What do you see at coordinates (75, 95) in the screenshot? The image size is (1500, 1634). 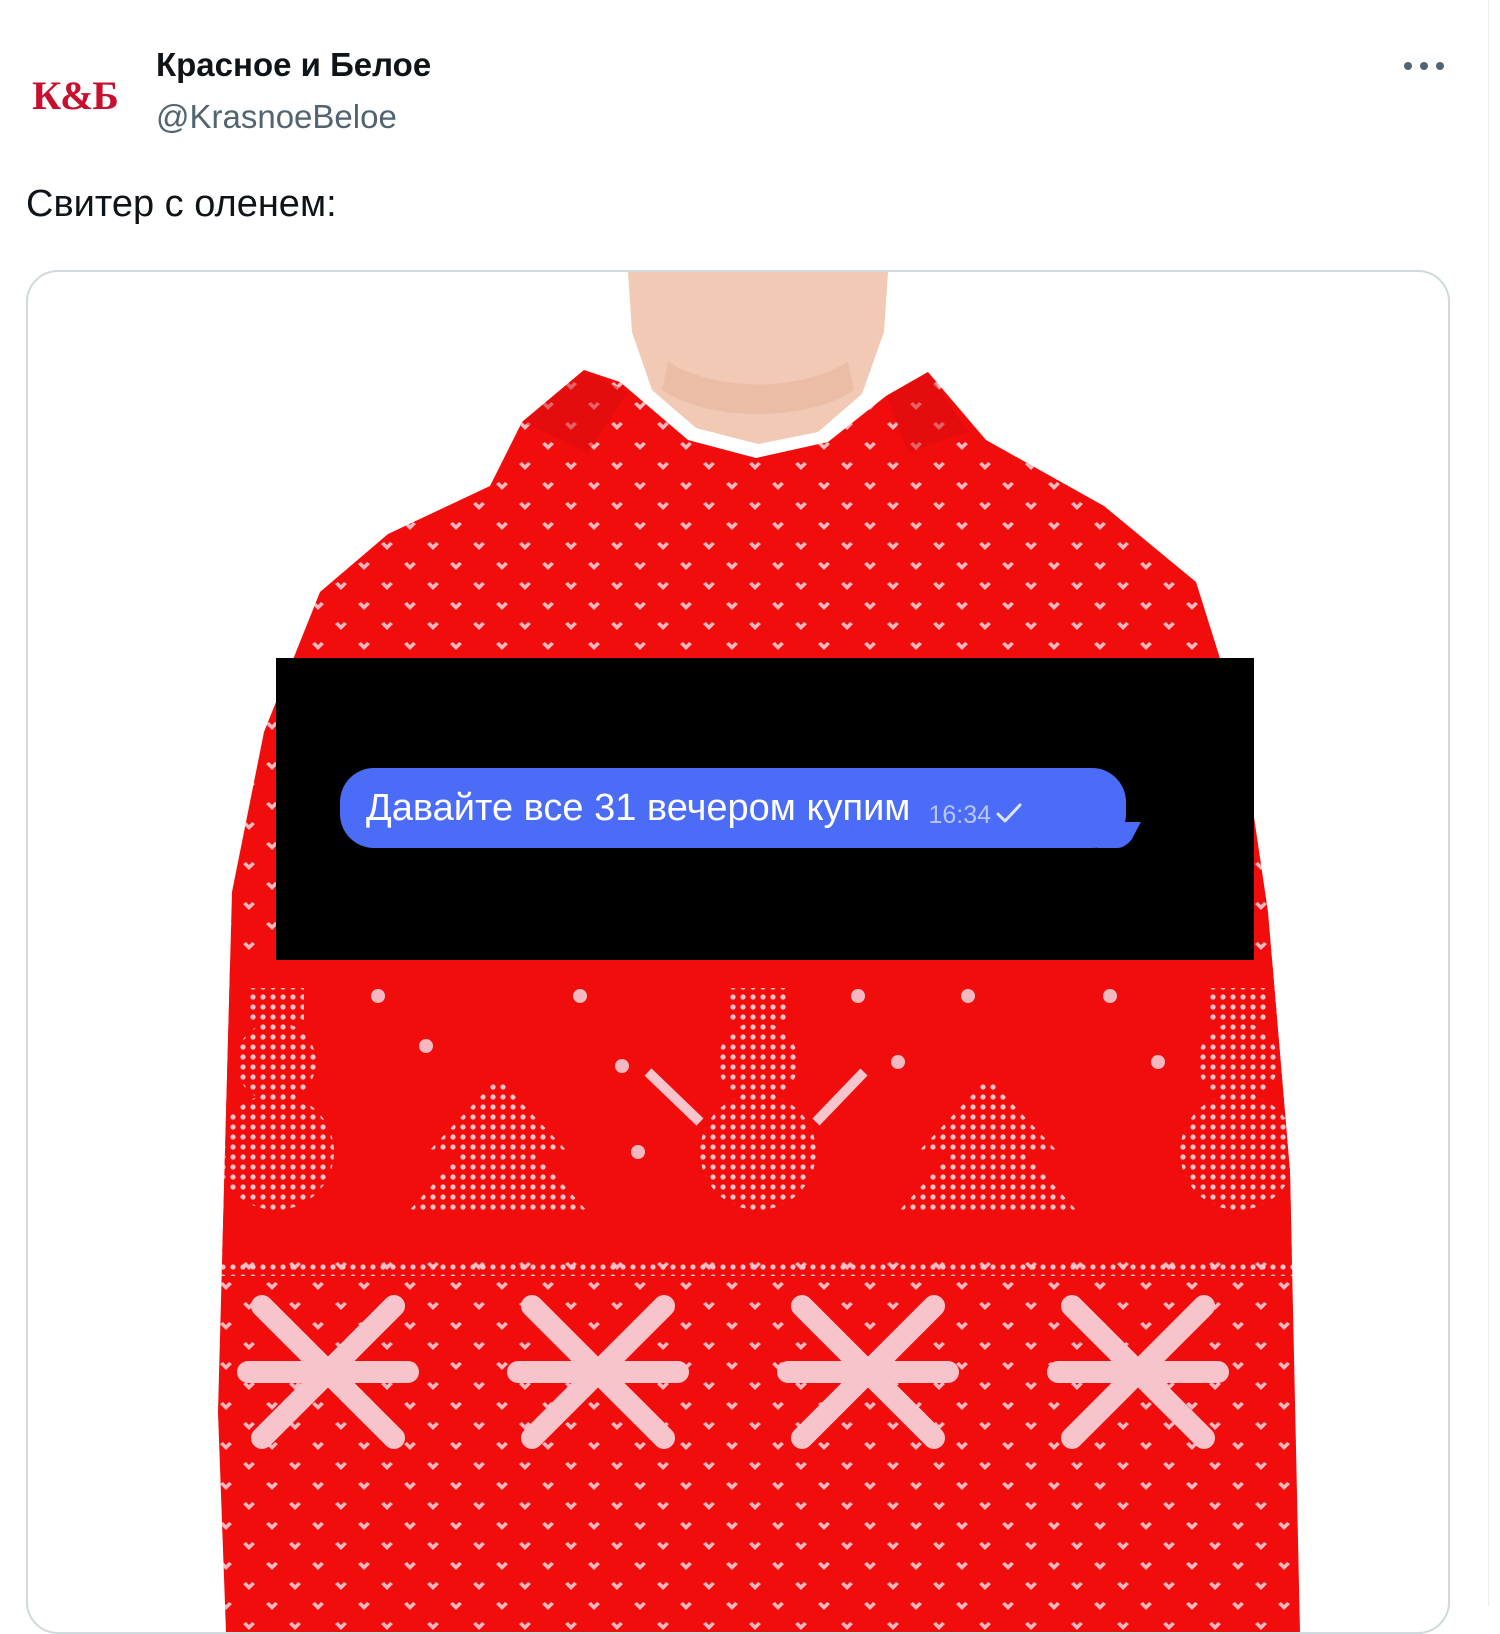 I see `brand-logo: К&Б` at bounding box center [75, 95].